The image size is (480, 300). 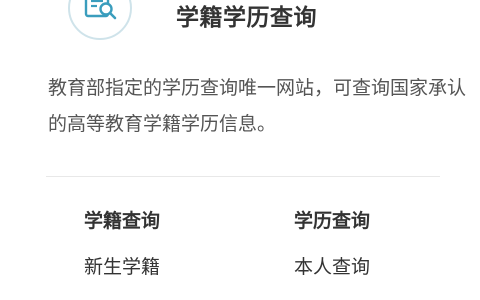 I want to click on column-education-record: 学历查询 本人查询, so click(x=332, y=242).